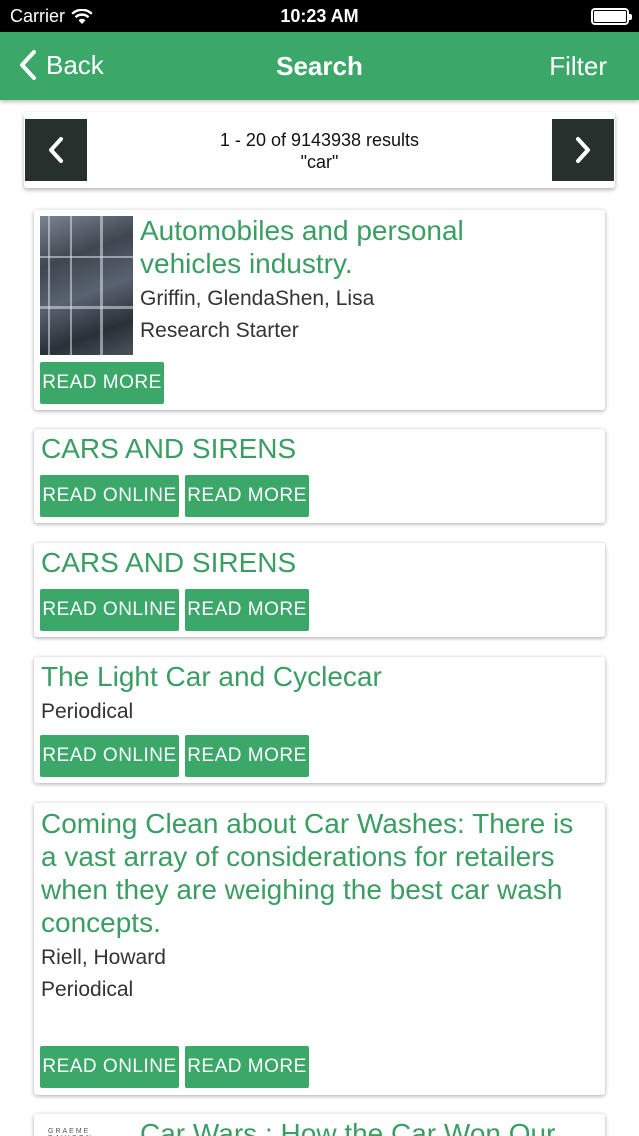 This screenshot has height=1136, width=639. What do you see at coordinates (101, 922) in the screenshot?
I see `result-title-line: concepts.` at bounding box center [101, 922].